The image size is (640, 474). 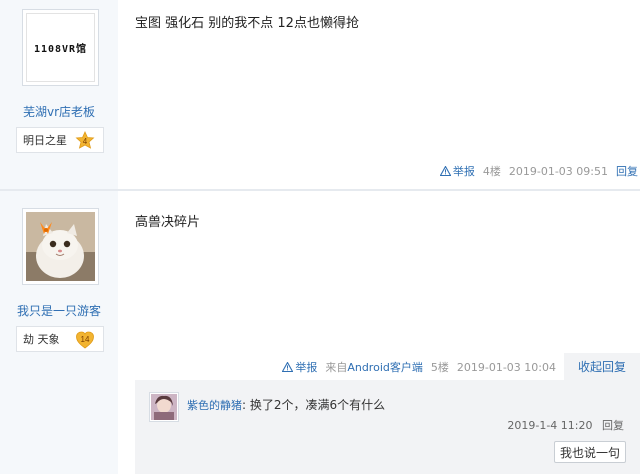 I want to click on floor-number: 4楼, so click(x=491, y=171).